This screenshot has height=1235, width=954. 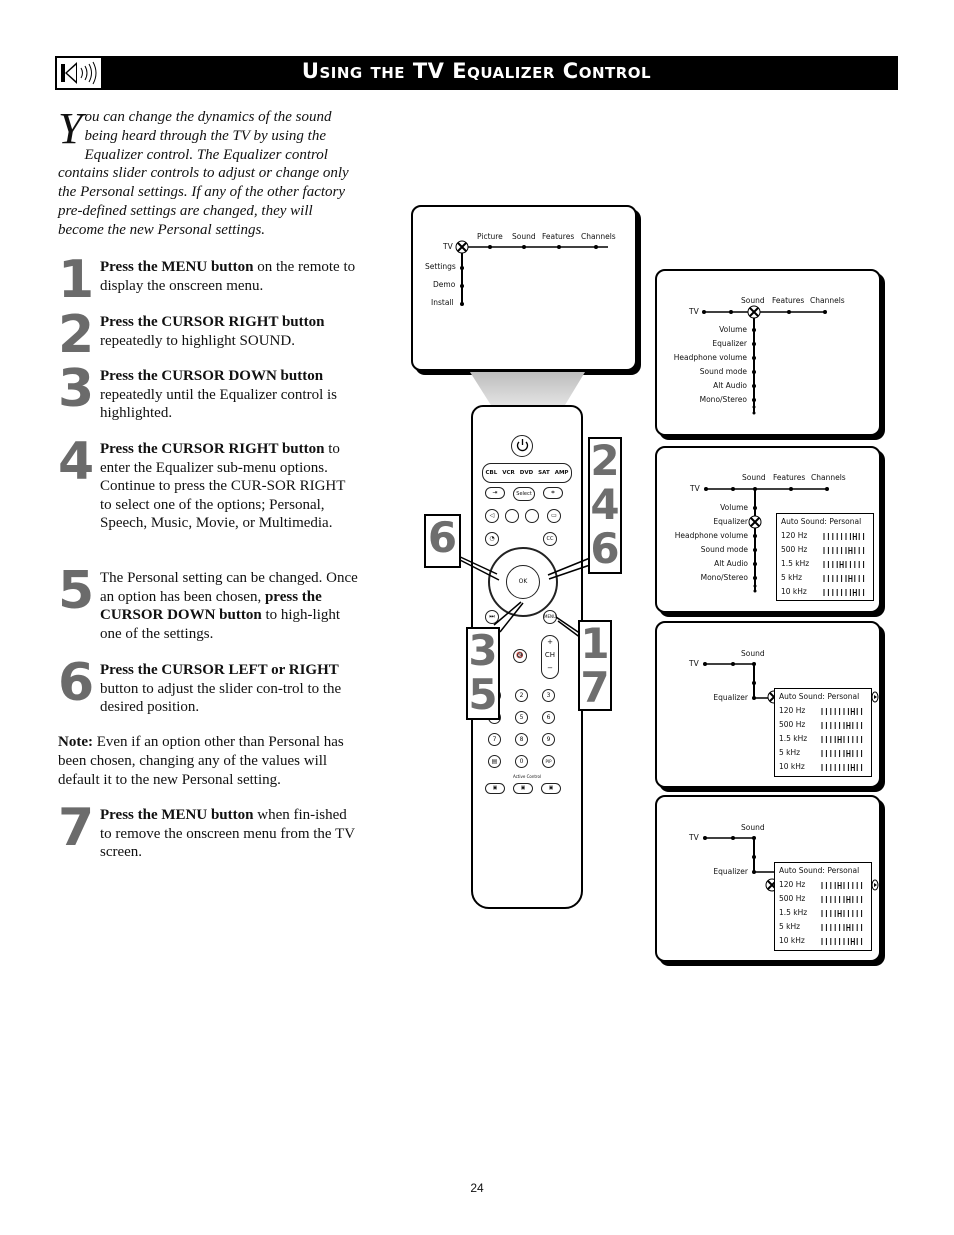 I want to click on callout-number: 4, so click(x=605, y=504).